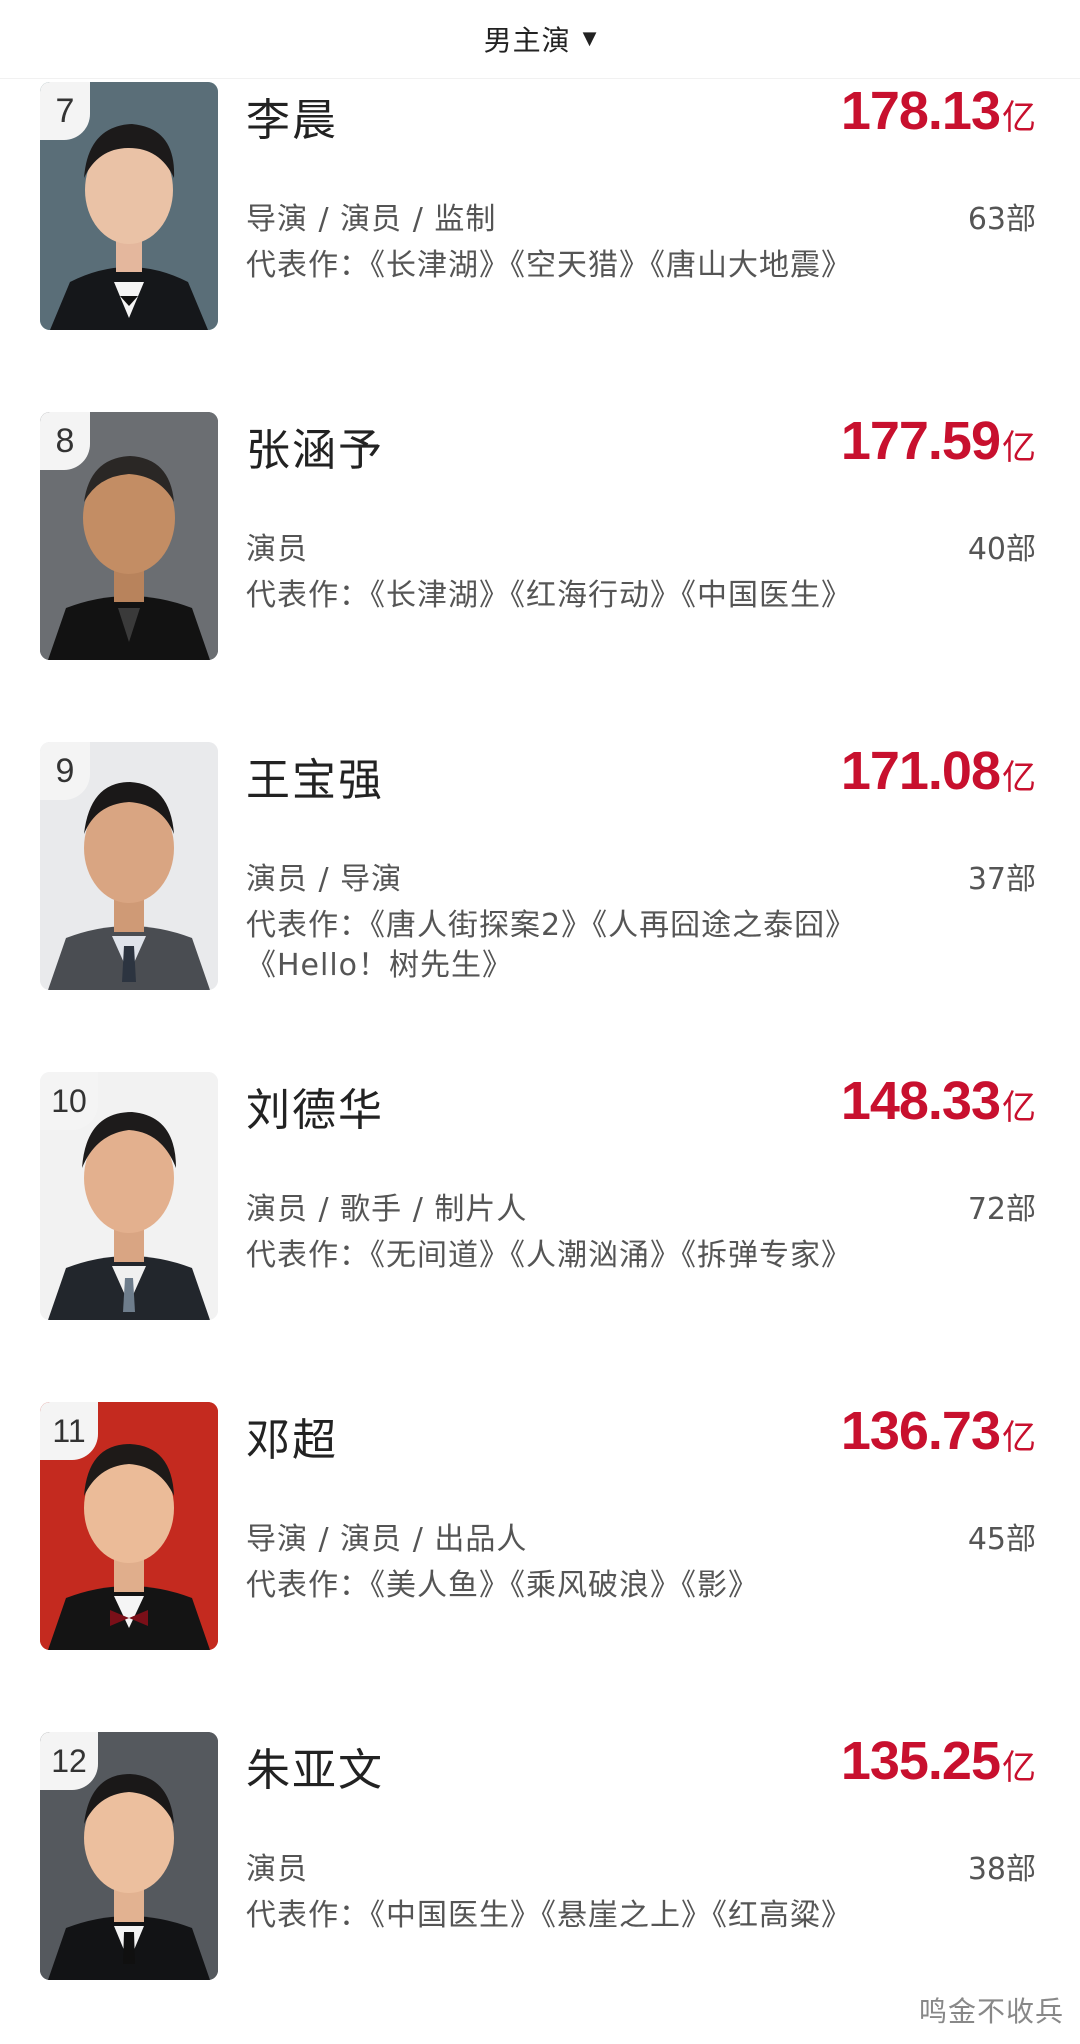 Image resolution: width=1080 pixels, height=2044 pixels. I want to click on role-filter-dropdown: 男主演 ▼, so click(540, 39).